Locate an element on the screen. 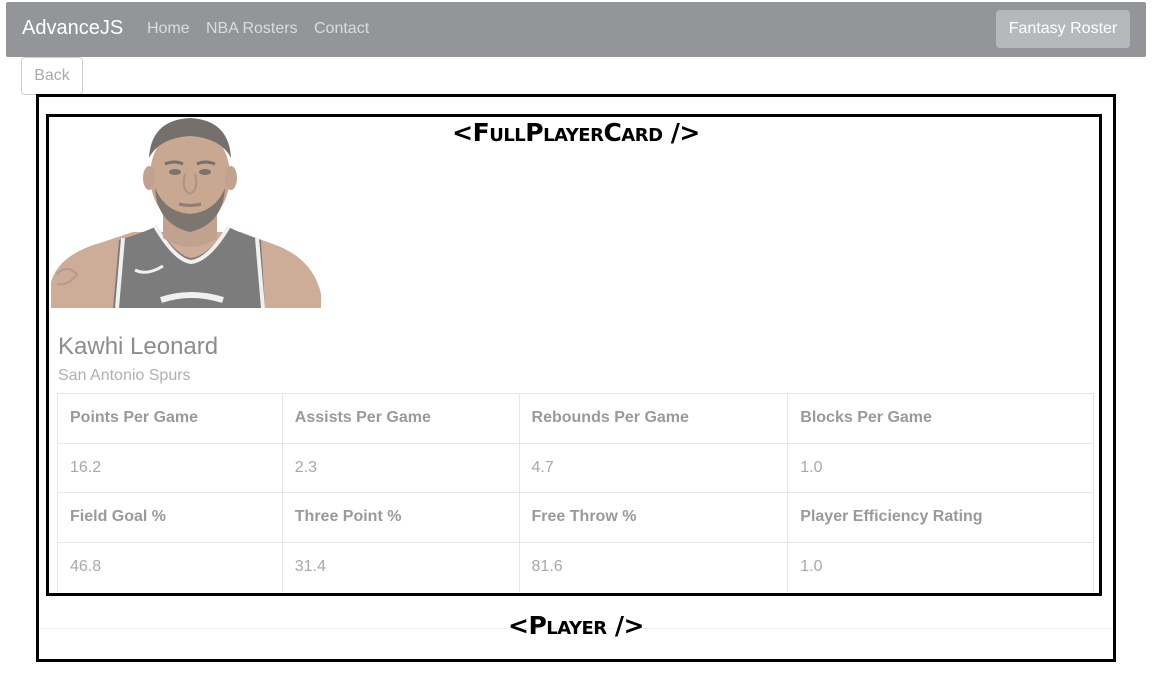 The height and width of the screenshot is (687, 1152). table-row: 46.8 31.4 81.6 1.0 is located at coordinates (575, 566).